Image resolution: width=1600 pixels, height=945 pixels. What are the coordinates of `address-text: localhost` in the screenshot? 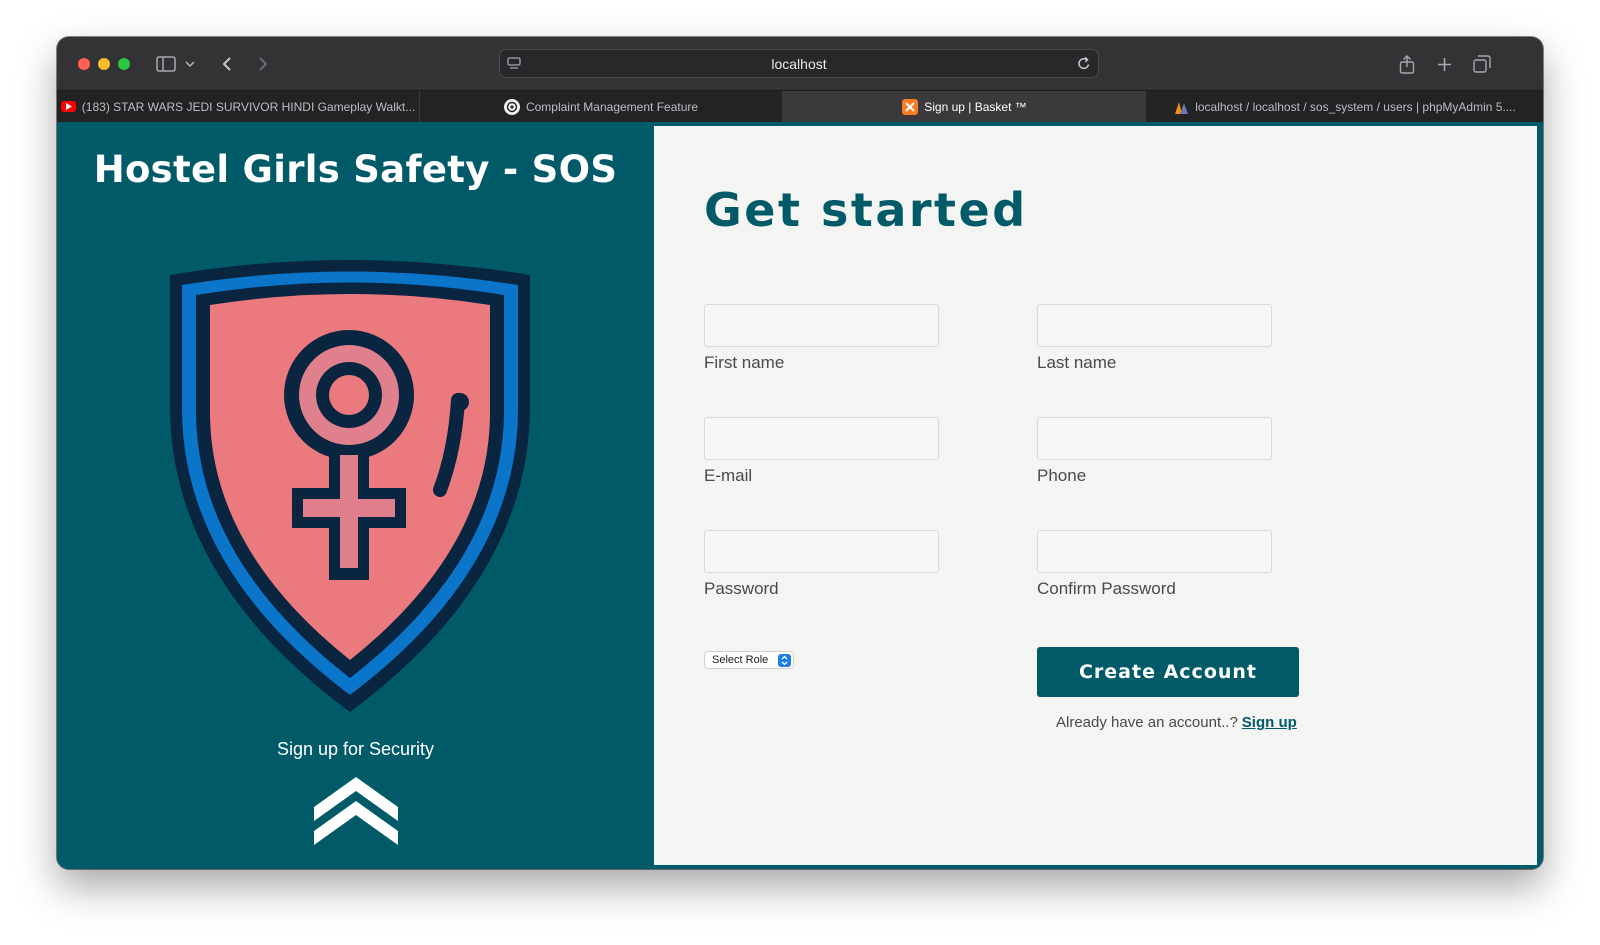 It's located at (799, 64).